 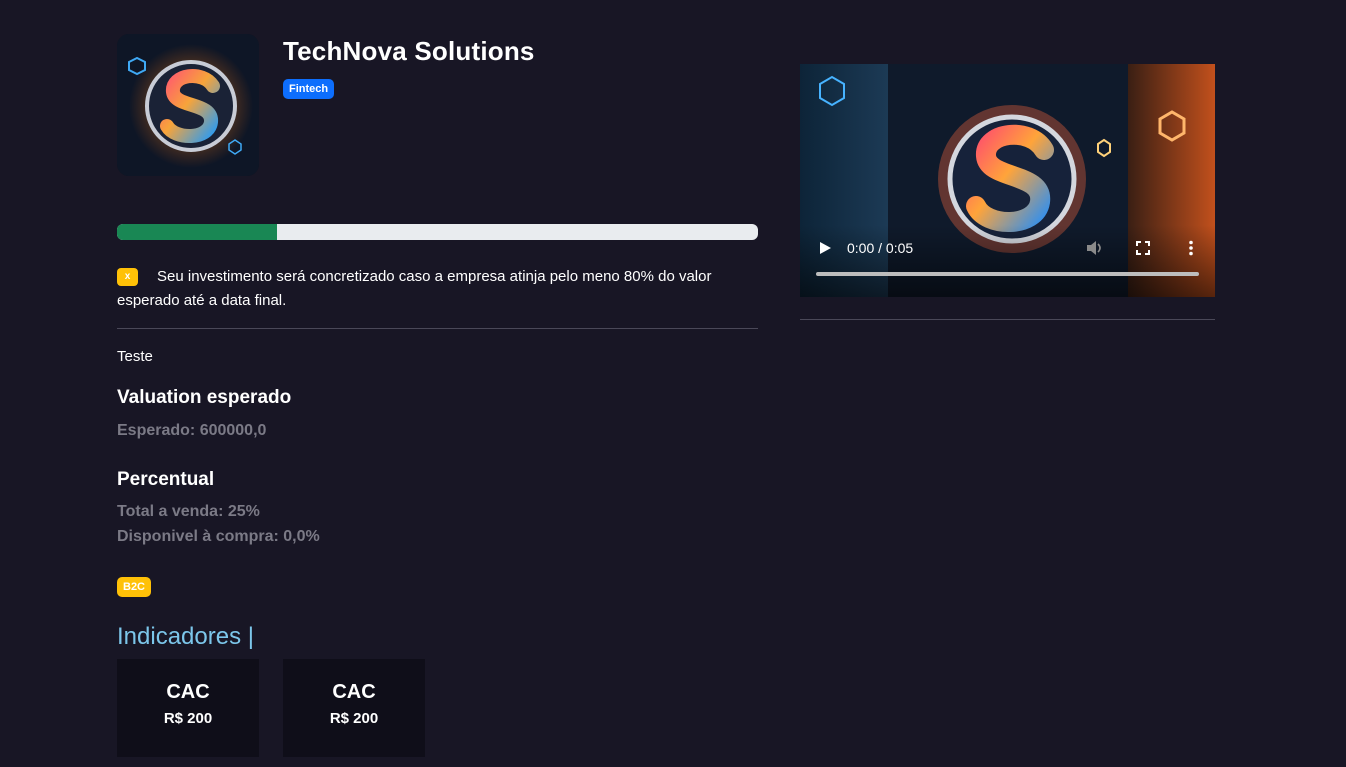 I want to click on percentual-title: Percentual, so click(x=166, y=479).